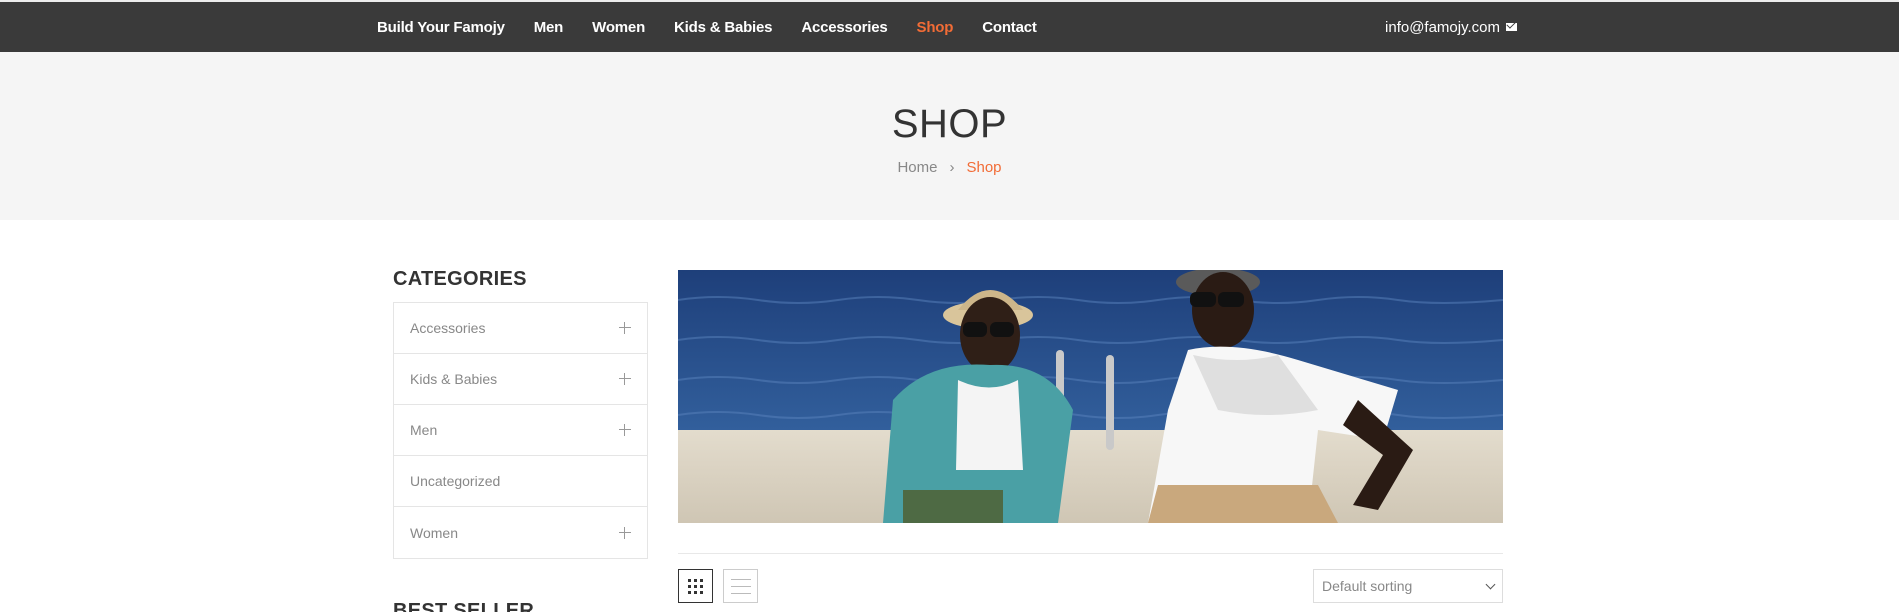  Describe the element at coordinates (844, 27) in the screenshot. I see `nav-item-accessories: Accessories` at that location.